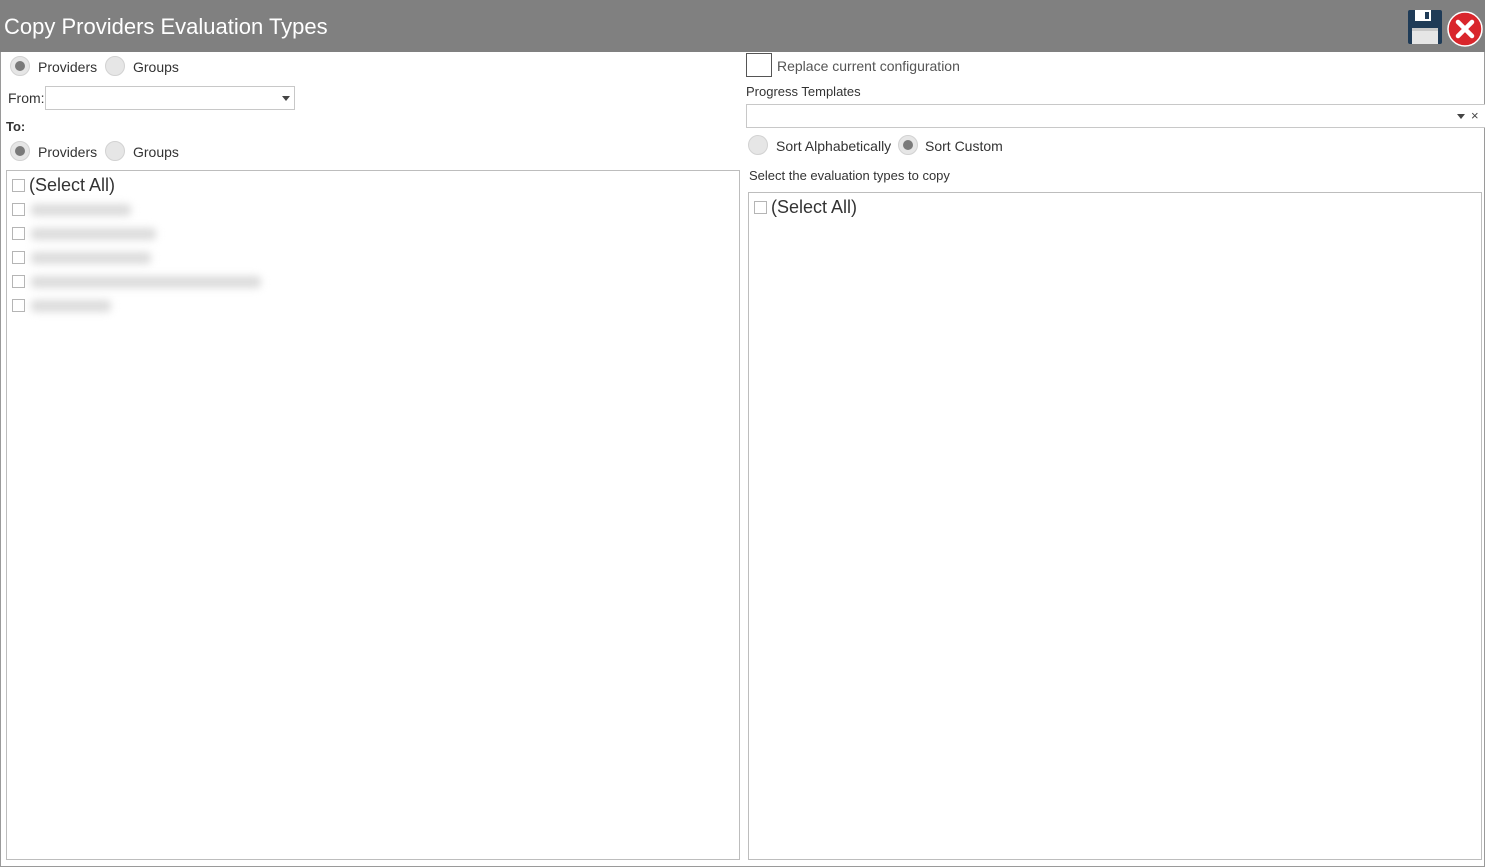  I want to click on title-bar: Copy Providers Evaluation Types, so click(742, 26).